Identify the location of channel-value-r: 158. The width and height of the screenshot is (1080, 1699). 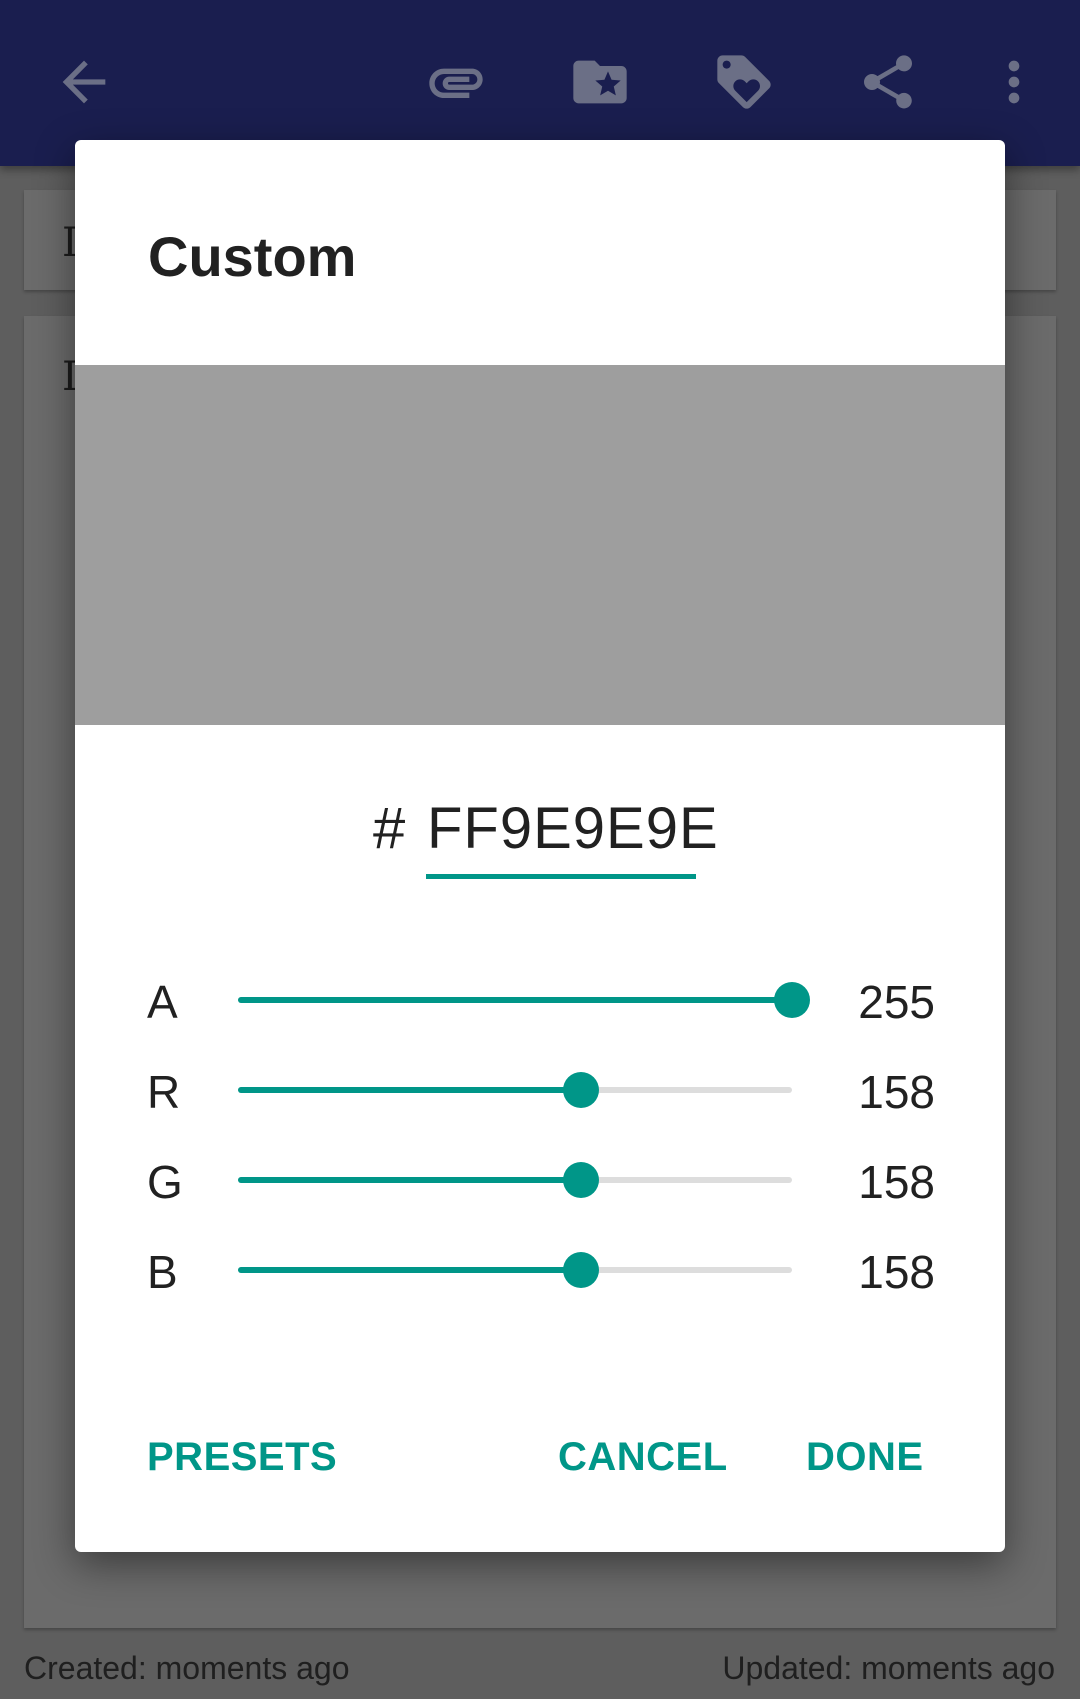
(896, 1092).